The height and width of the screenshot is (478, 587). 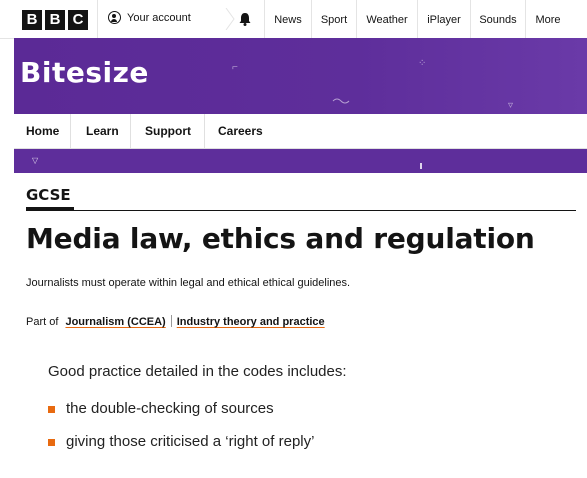 What do you see at coordinates (444, 19) in the screenshot?
I see `nav-link-iplayer: iPlayer` at bounding box center [444, 19].